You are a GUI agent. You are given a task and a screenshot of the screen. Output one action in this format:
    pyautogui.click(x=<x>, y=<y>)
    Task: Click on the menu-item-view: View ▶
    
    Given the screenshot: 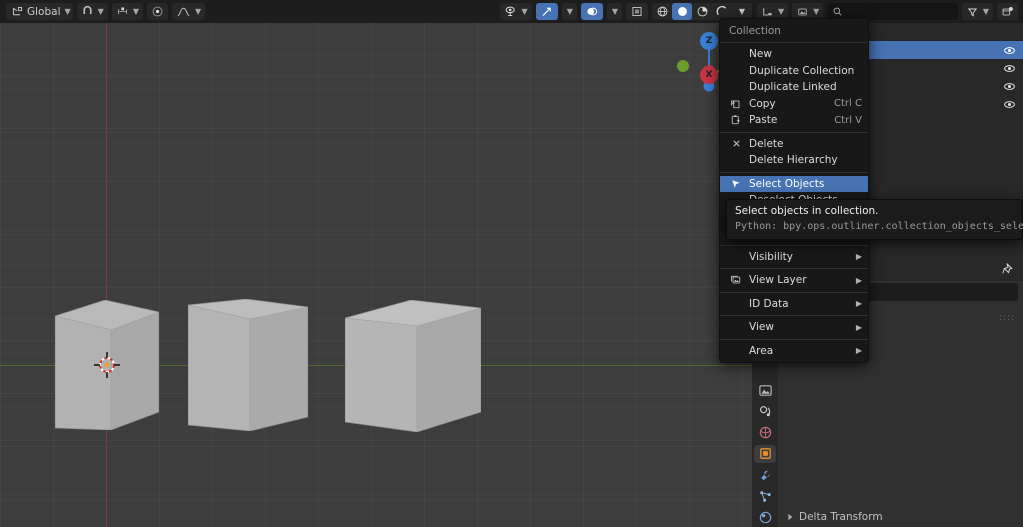 What is the action you would take?
    pyautogui.click(x=794, y=327)
    